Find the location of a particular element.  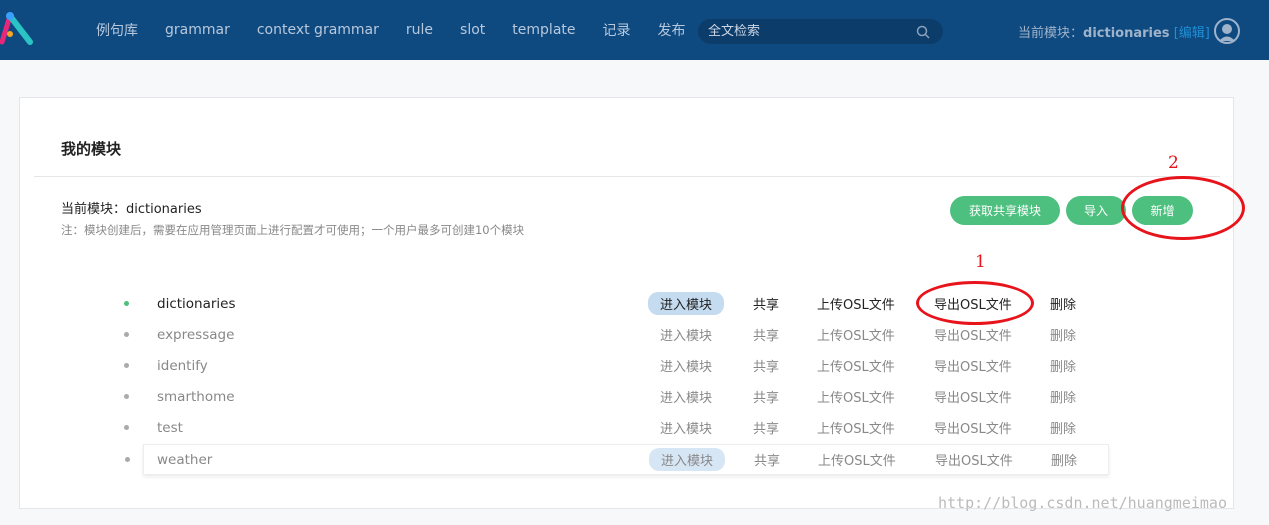

nav-slot: slot is located at coordinates (472, 30).